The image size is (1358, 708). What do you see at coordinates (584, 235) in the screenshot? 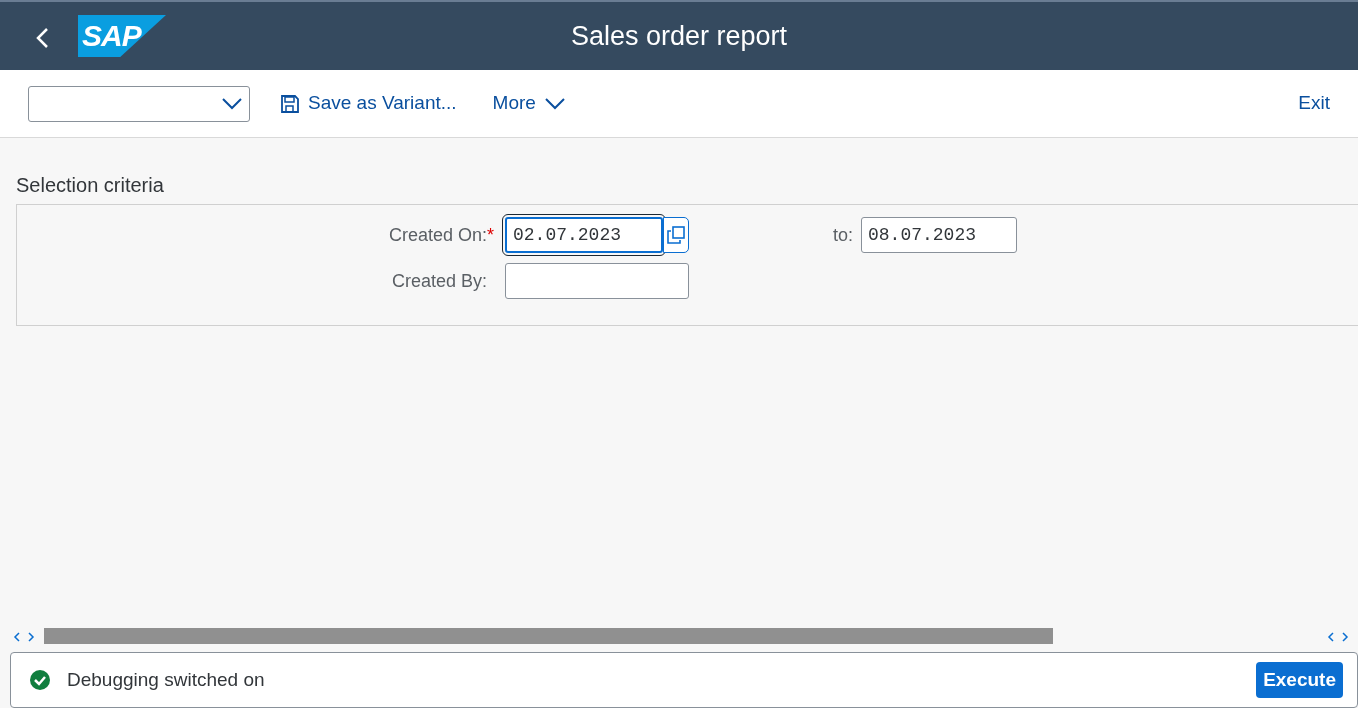
I see `input-field: 02.07.2023` at bounding box center [584, 235].